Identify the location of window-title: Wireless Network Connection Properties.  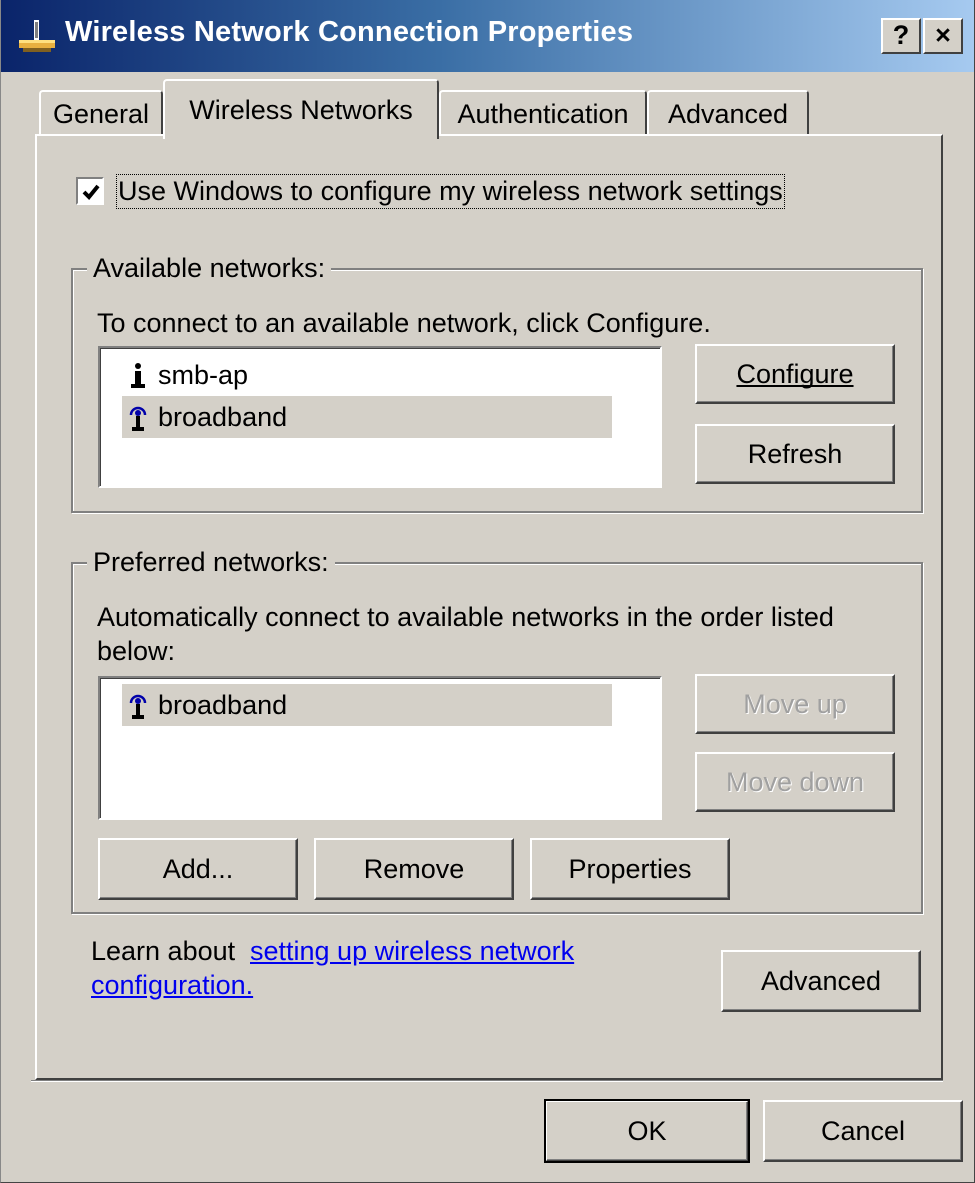
(349, 32).